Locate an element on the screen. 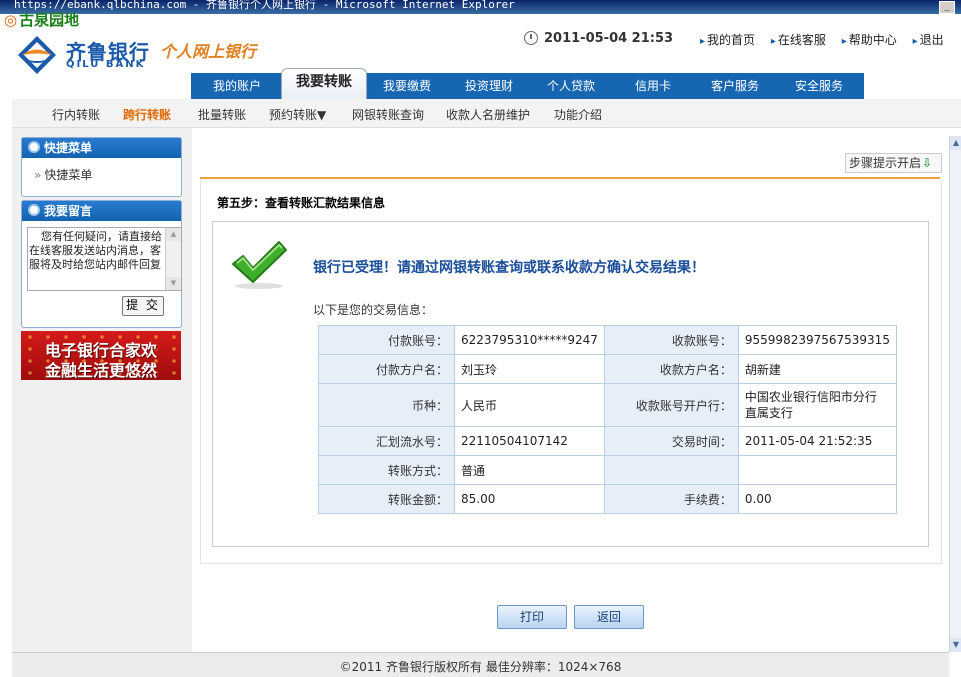 This screenshot has width=961, height=677. nav-investment: 投资理财 is located at coordinates (489, 86).